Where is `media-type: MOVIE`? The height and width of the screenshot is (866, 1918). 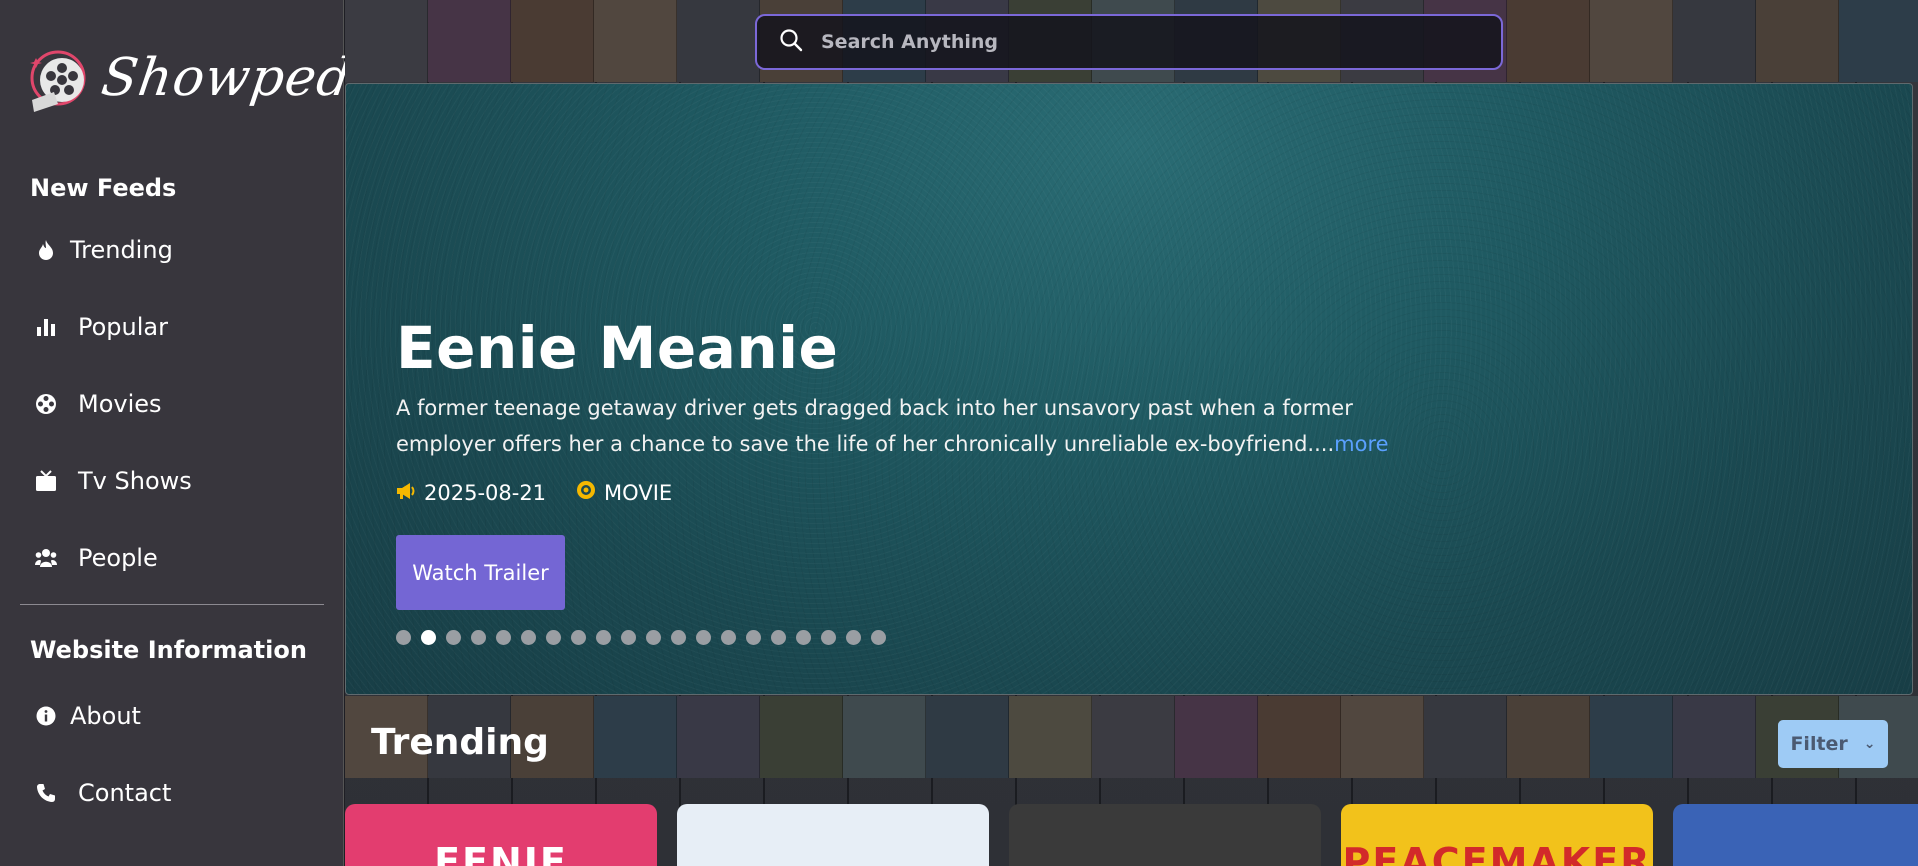 media-type: MOVIE is located at coordinates (624, 492).